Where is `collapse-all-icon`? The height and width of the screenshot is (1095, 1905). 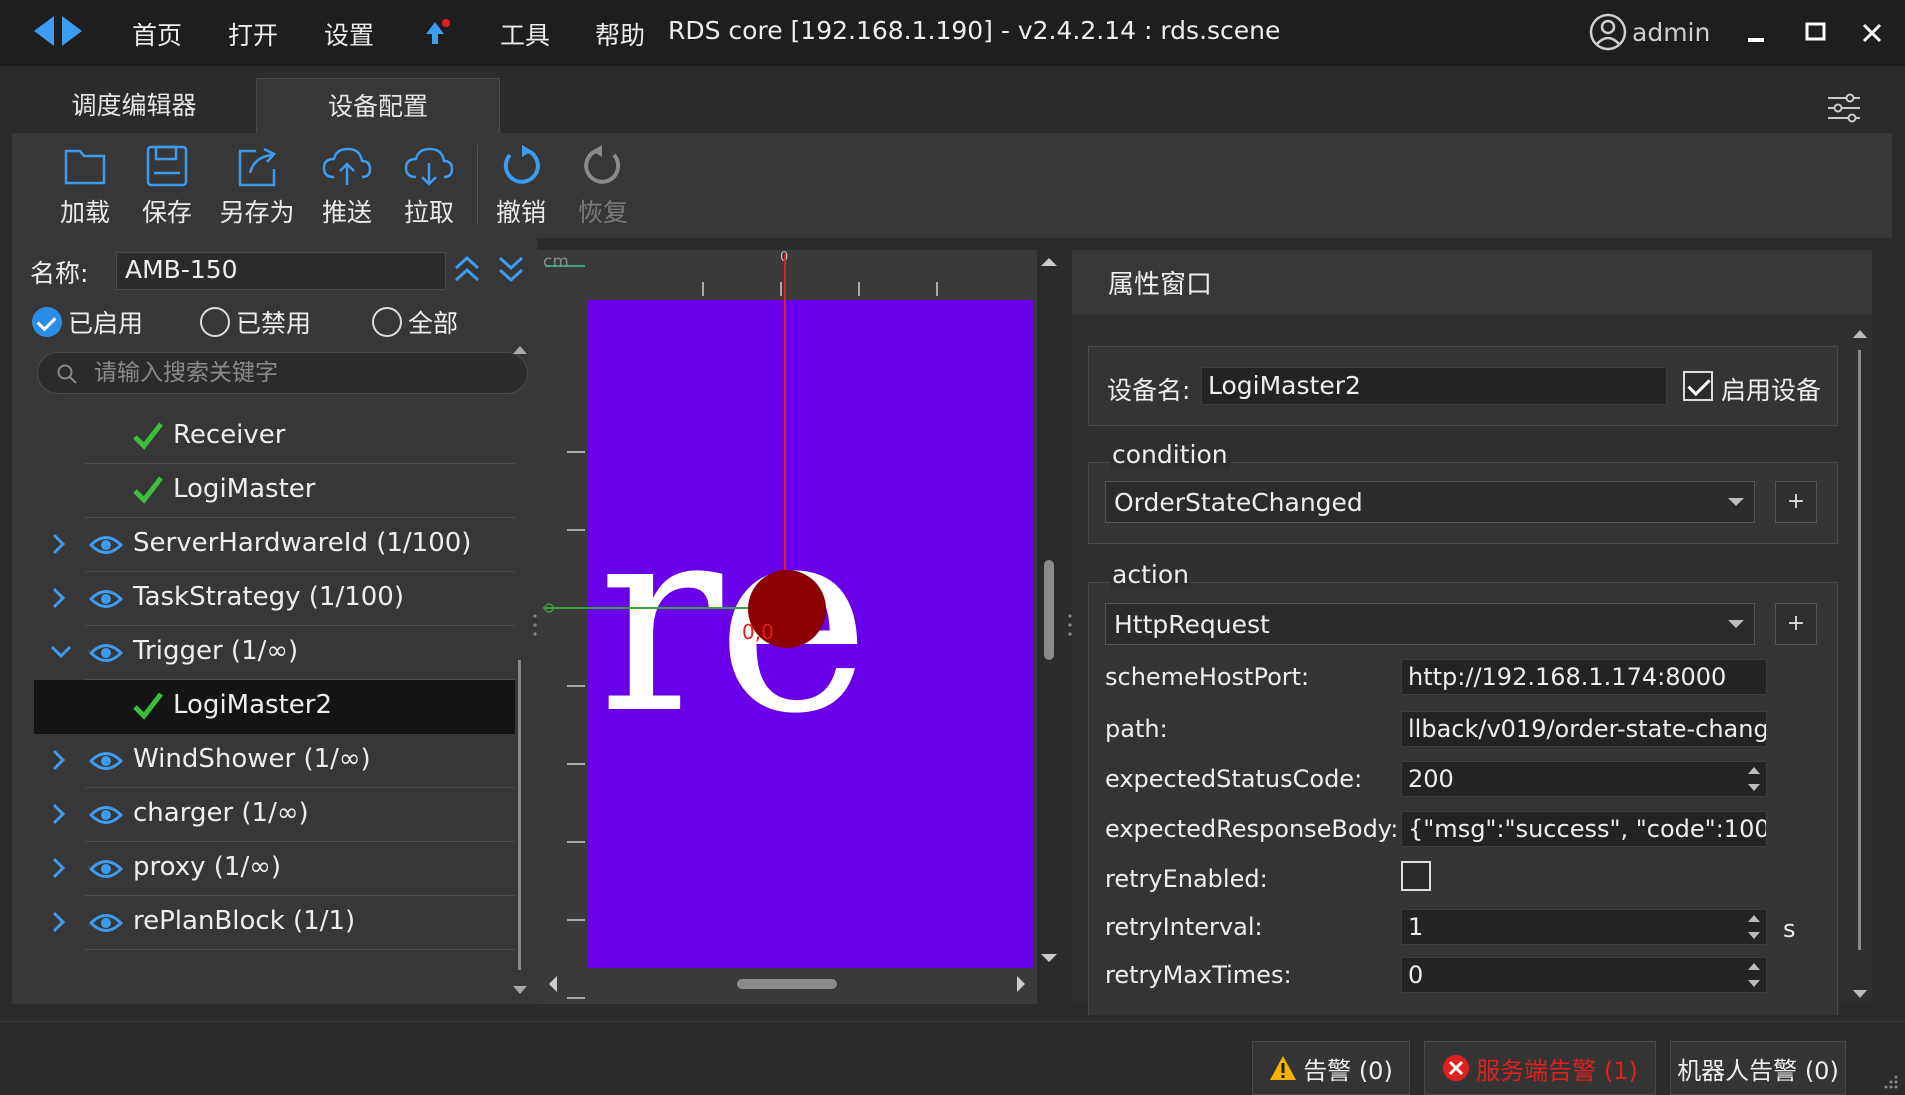
collapse-all-icon is located at coordinates (467, 272).